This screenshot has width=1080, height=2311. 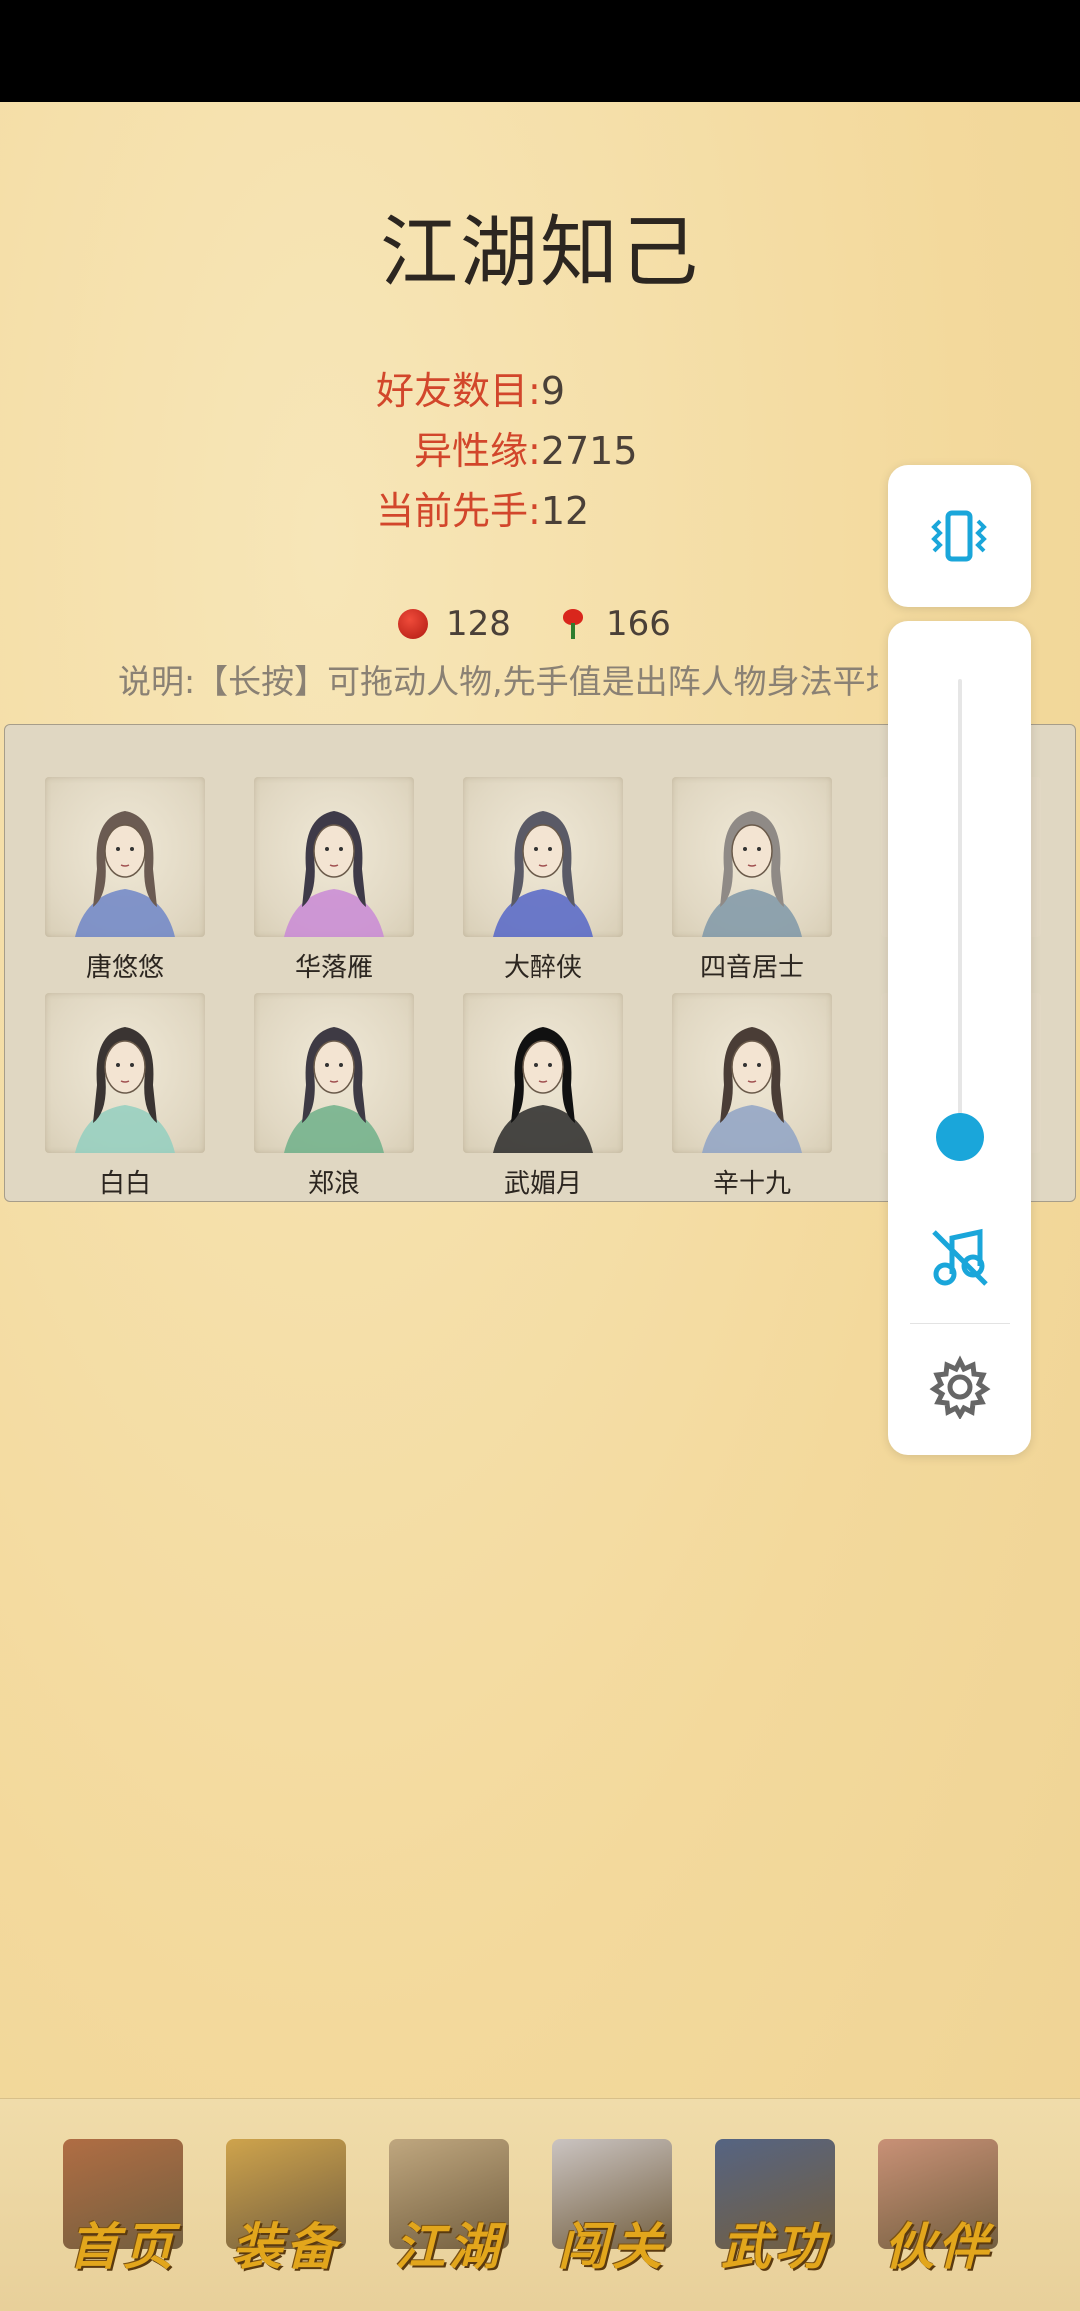 I want to click on sound-settings-panel, so click(x=959, y=1038).